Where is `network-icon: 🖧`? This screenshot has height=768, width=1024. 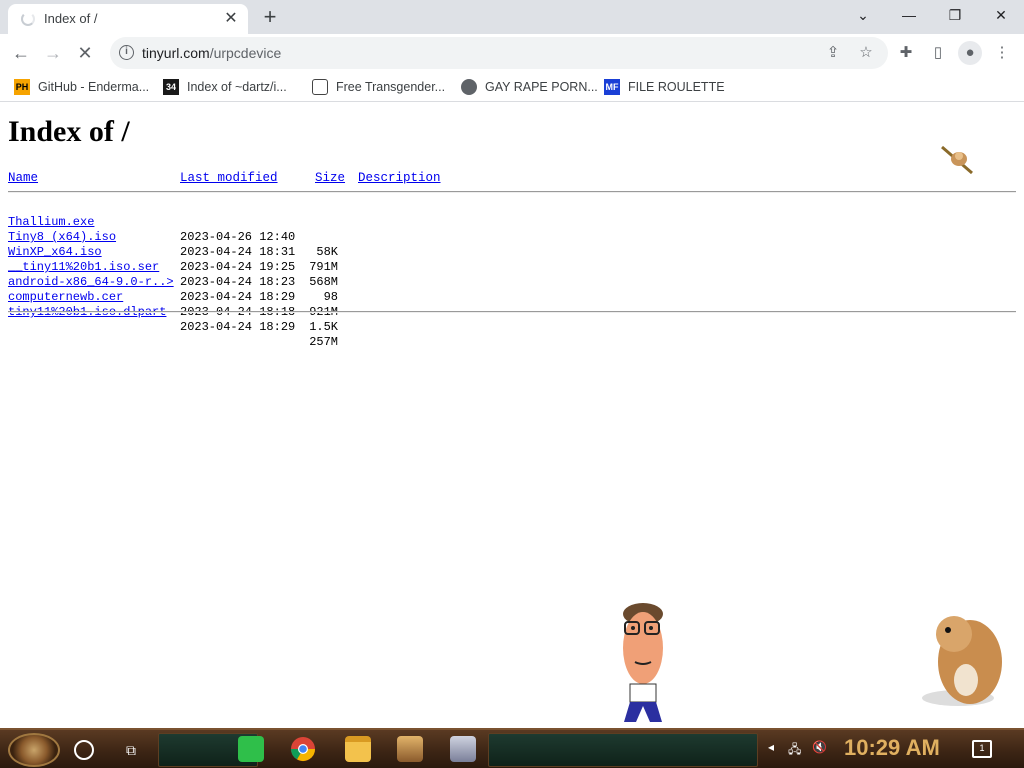 network-icon: 🖧 is located at coordinates (794, 750).